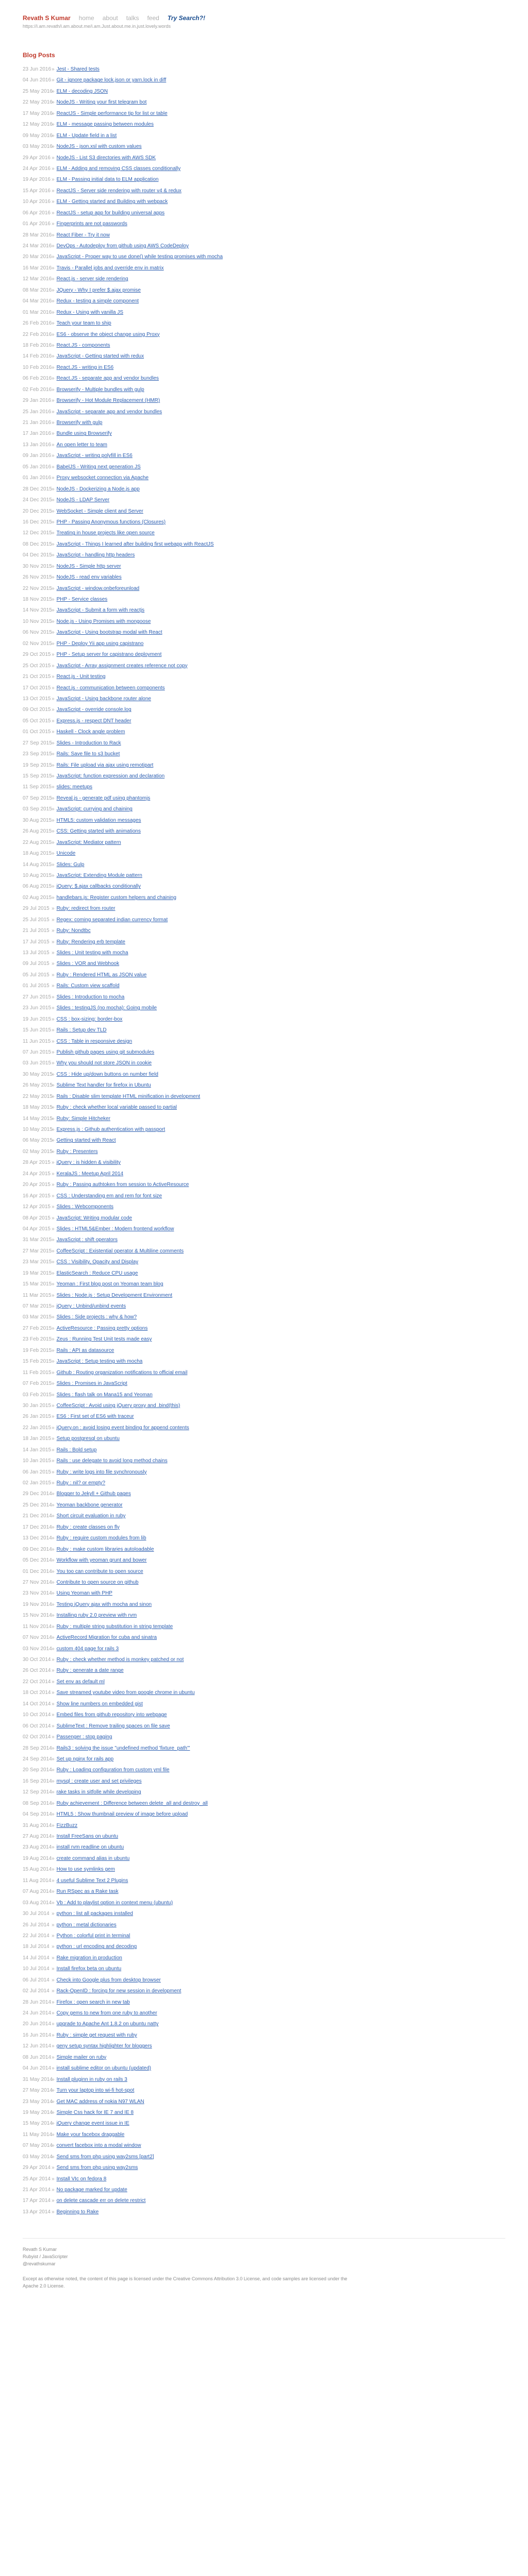  I want to click on post-link: Redux - testing a simple component, so click(98, 301).